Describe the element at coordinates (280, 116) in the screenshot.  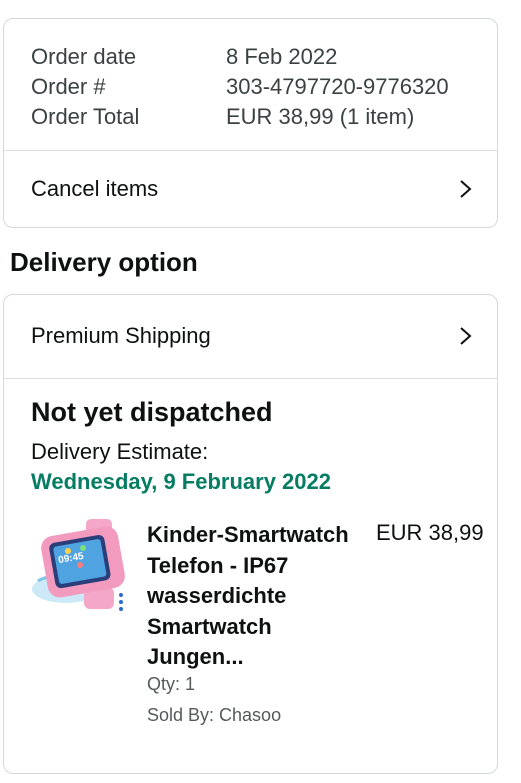
I see `order-total-amount: EUR 38,99` at that location.